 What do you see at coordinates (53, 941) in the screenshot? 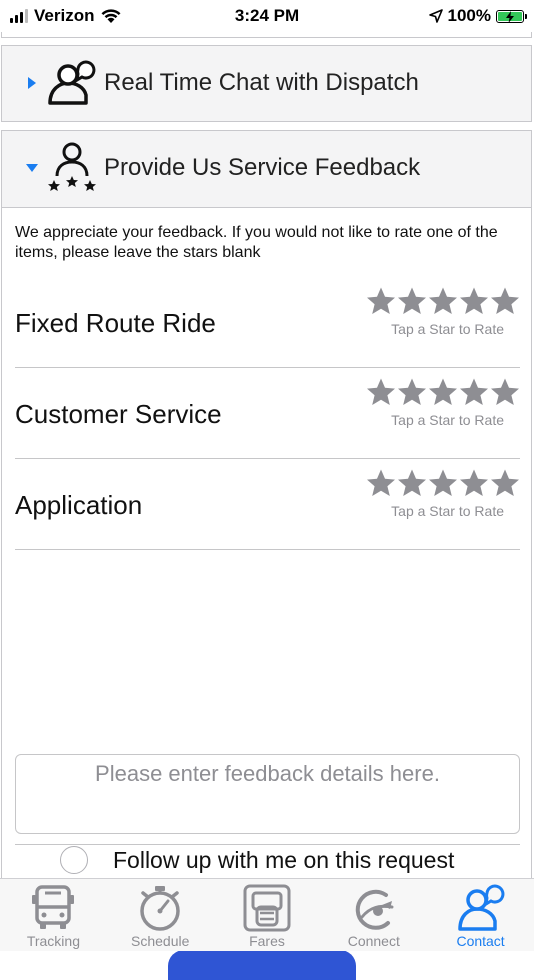
I see `tab-label: Tracking` at bounding box center [53, 941].